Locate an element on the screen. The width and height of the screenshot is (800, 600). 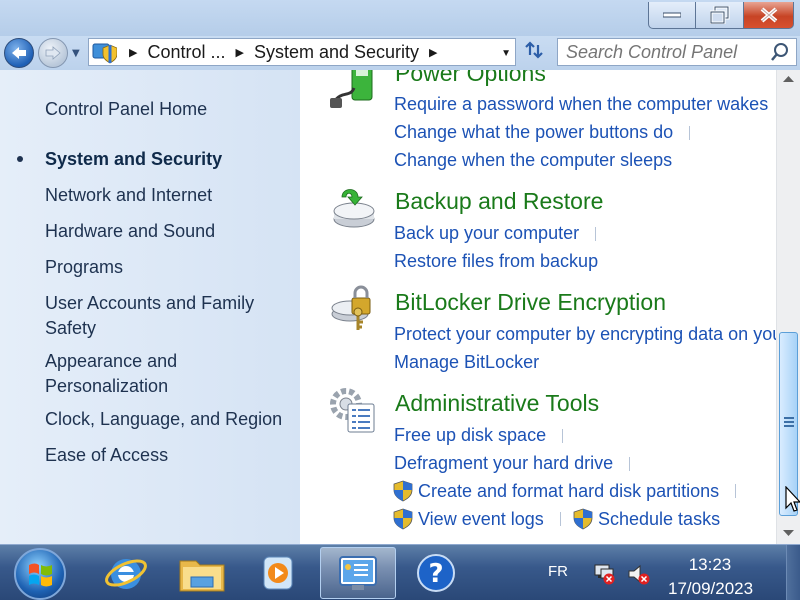
nav-system-and-security: System and Security is located at coordinates (170, 159).